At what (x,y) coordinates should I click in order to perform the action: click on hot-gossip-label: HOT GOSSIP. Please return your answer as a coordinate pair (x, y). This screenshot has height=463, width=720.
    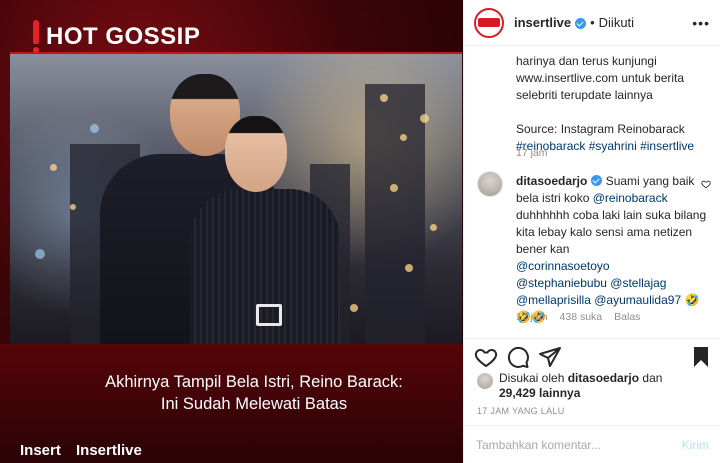
    Looking at the image, I should click on (123, 36).